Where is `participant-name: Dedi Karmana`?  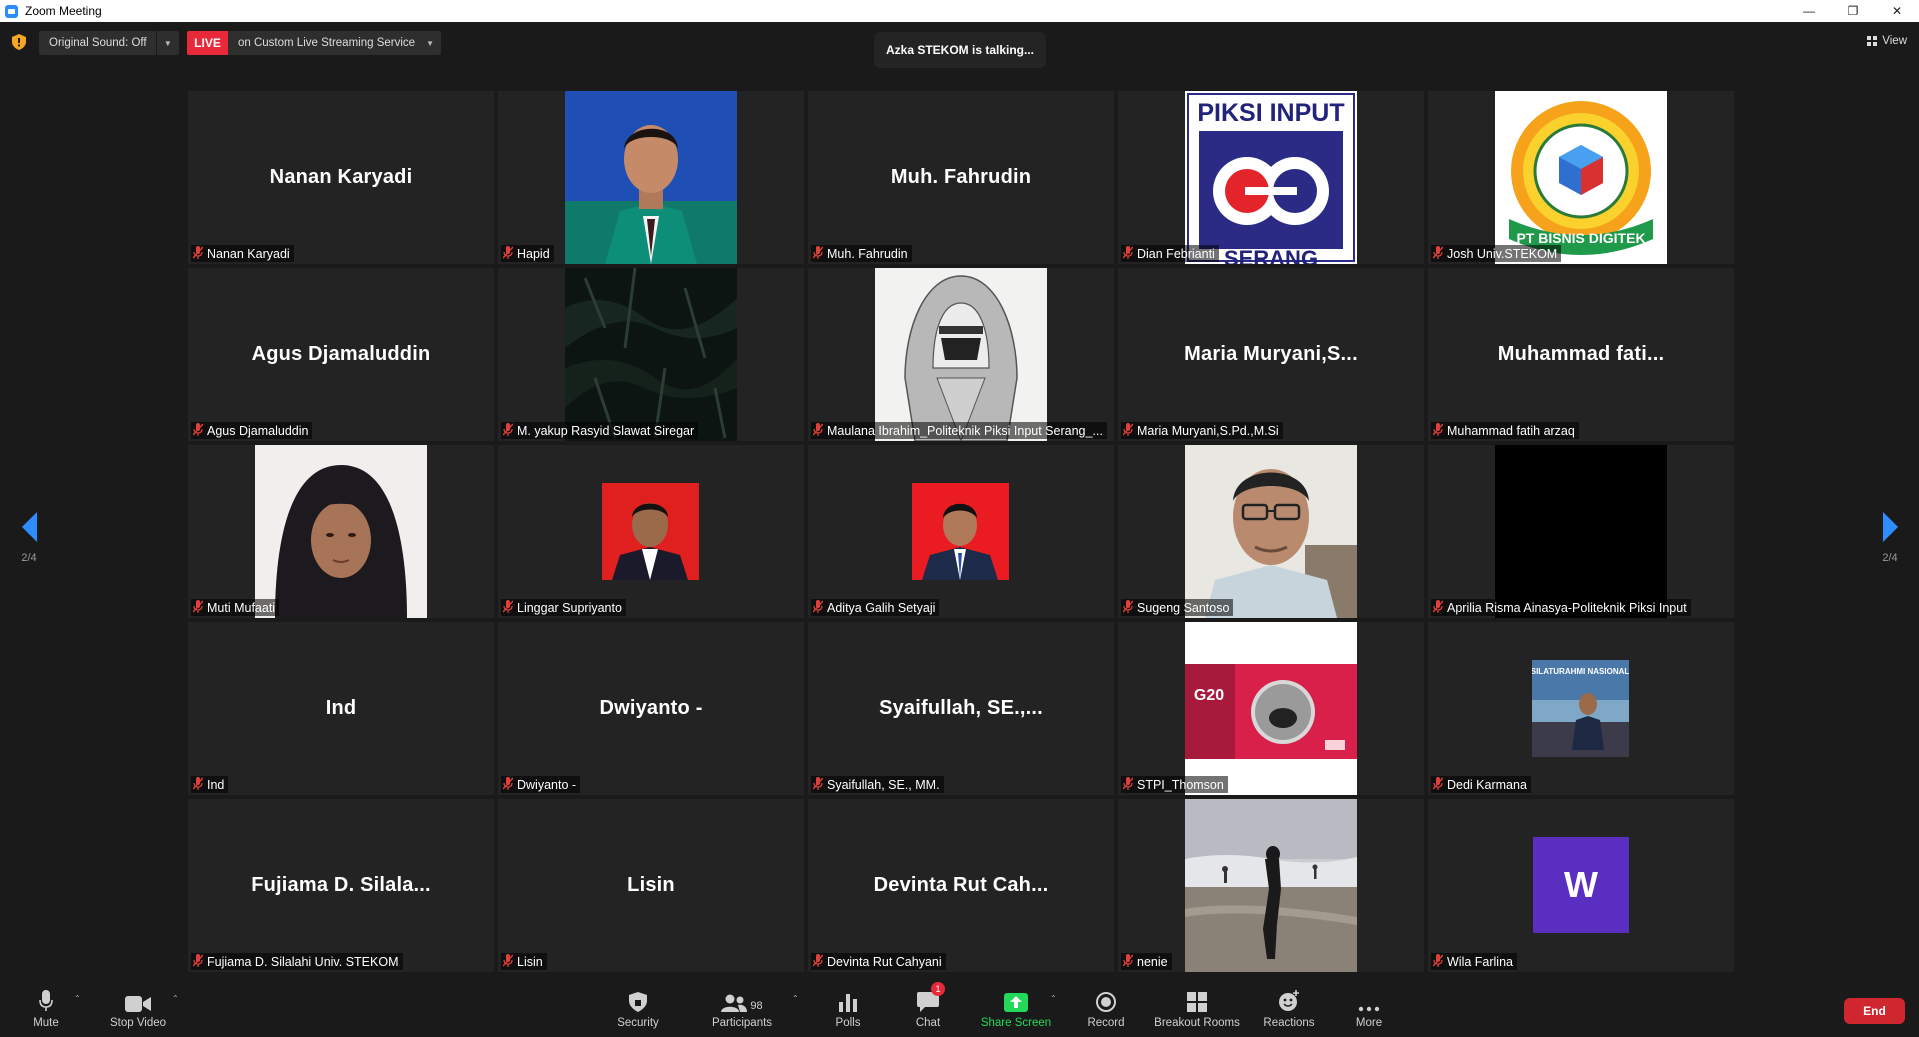
participant-name: Dedi Karmana is located at coordinates (1487, 784).